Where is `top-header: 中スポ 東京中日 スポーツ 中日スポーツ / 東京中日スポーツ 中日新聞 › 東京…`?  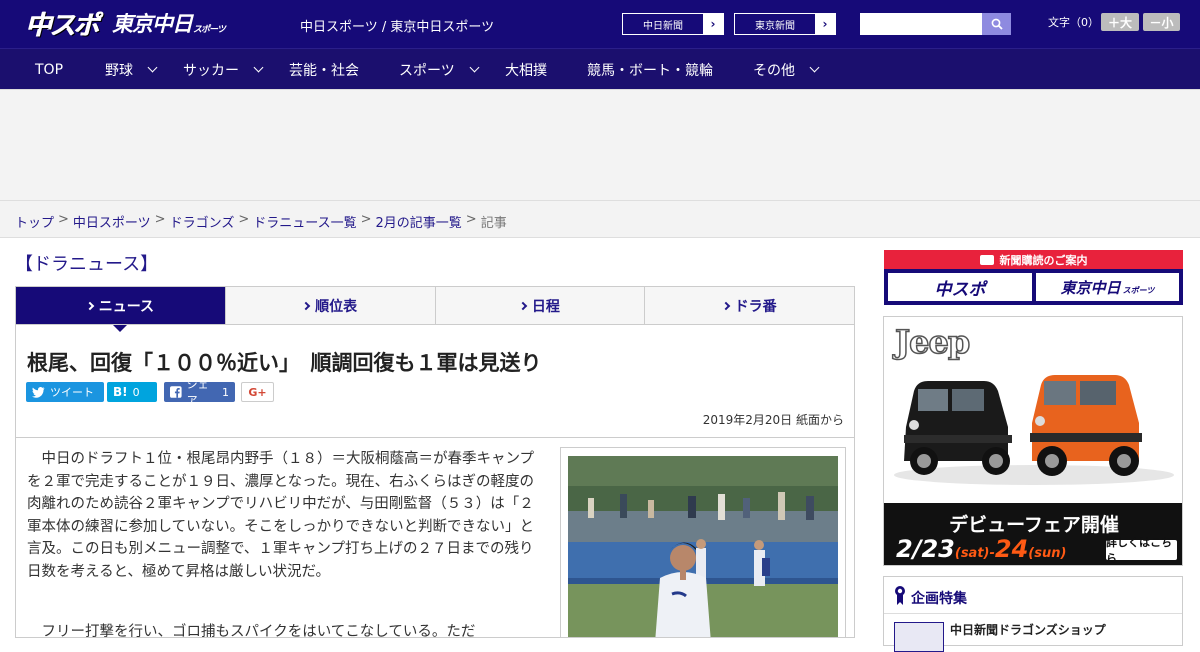 top-header: 中スポ 東京中日 スポーツ 中日スポーツ / 東京中日スポーツ 中日新聞 › 東京… is located at coordinates (600, 24).